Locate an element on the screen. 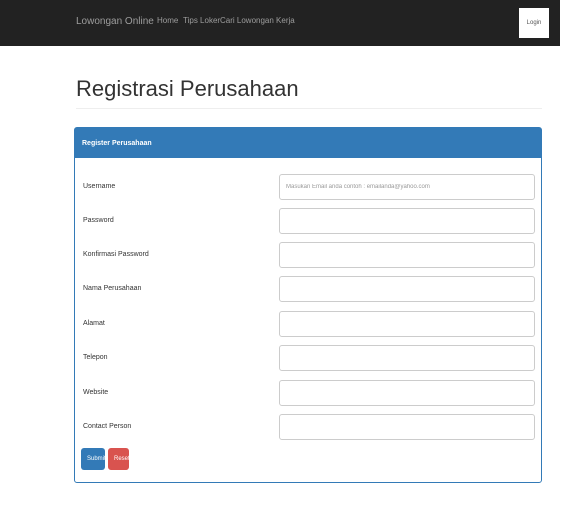 The width and height of the screenshot is (570, 508). form-row-confirm-password: Konfirmasi Password is located at coordinates (308, 256).